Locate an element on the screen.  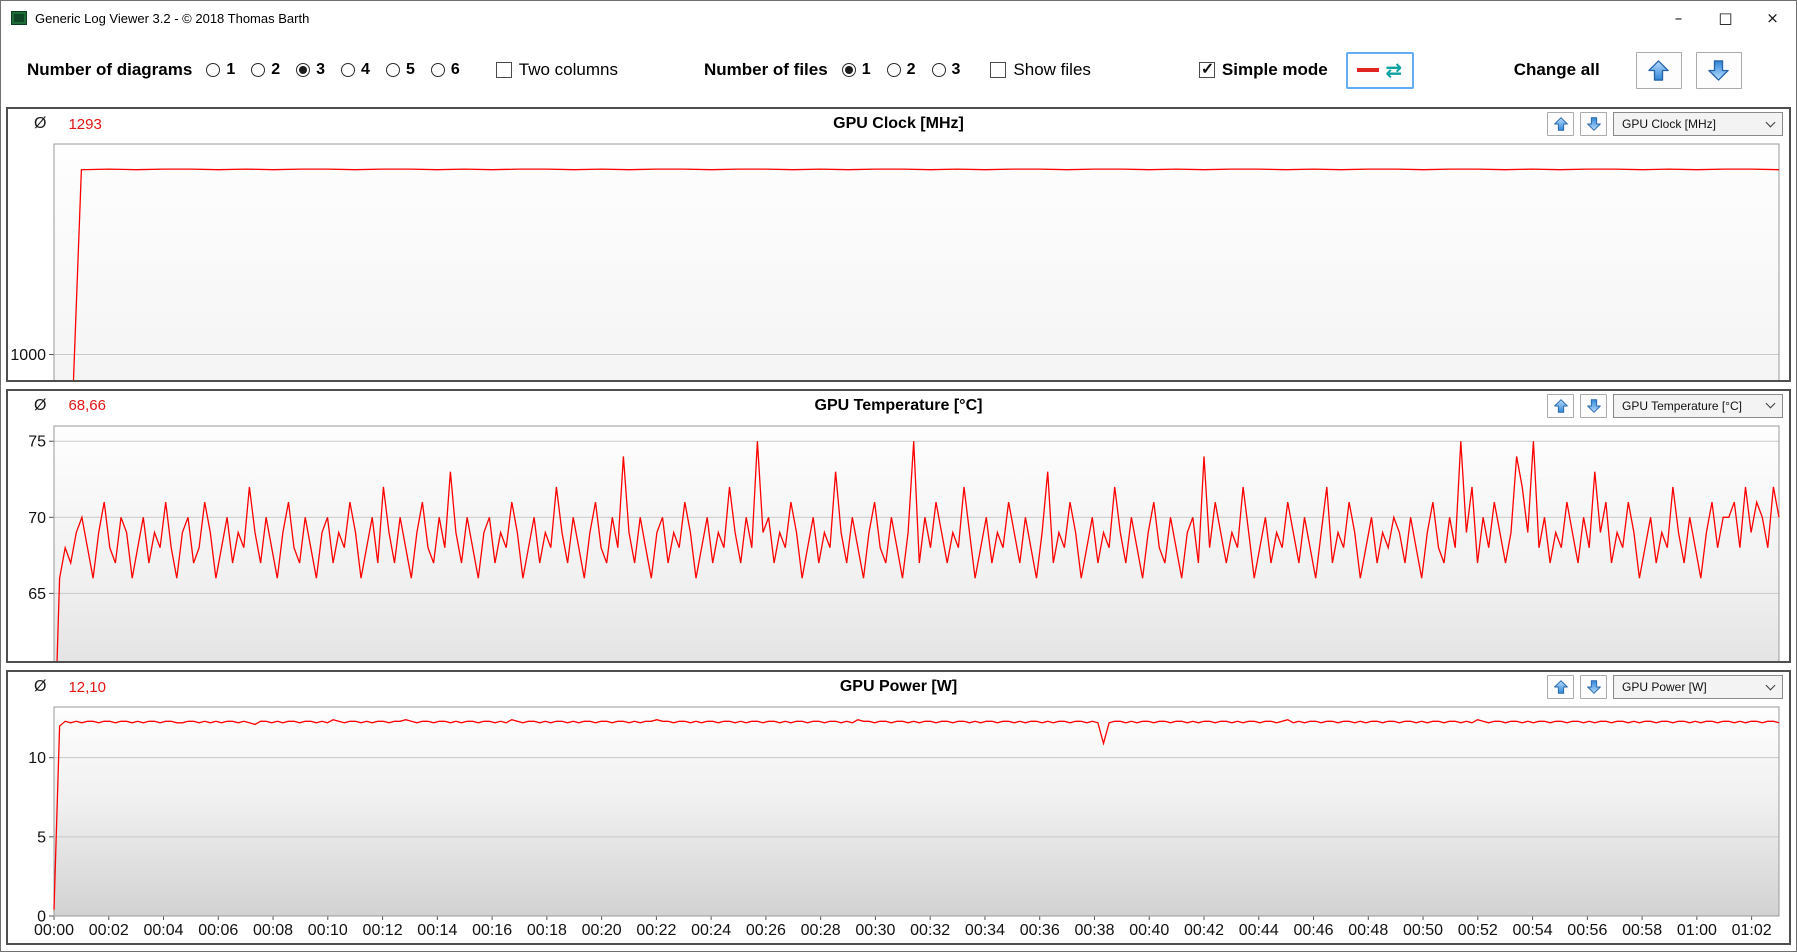
chart-title: GPU Clock [MHz] is located at coordinates (898, 123).